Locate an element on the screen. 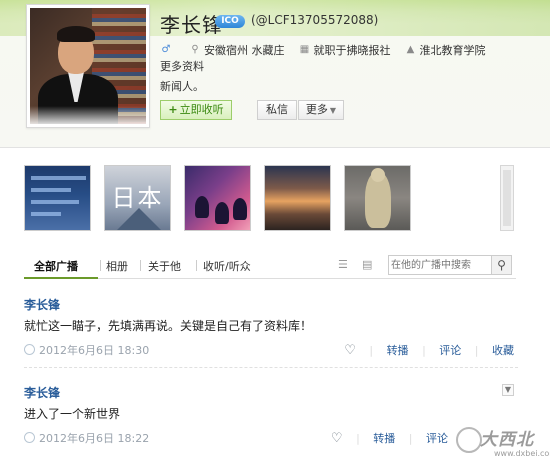  album-thumb-2: 日本 is located at coordinates (137, 198).